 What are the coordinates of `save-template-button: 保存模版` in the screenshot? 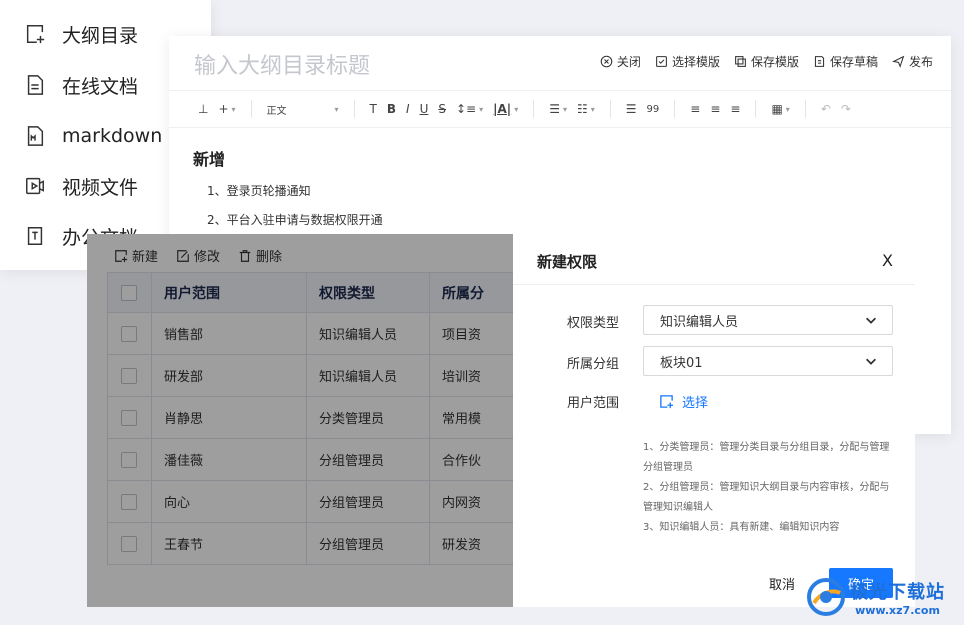 It's located at (766, 61).